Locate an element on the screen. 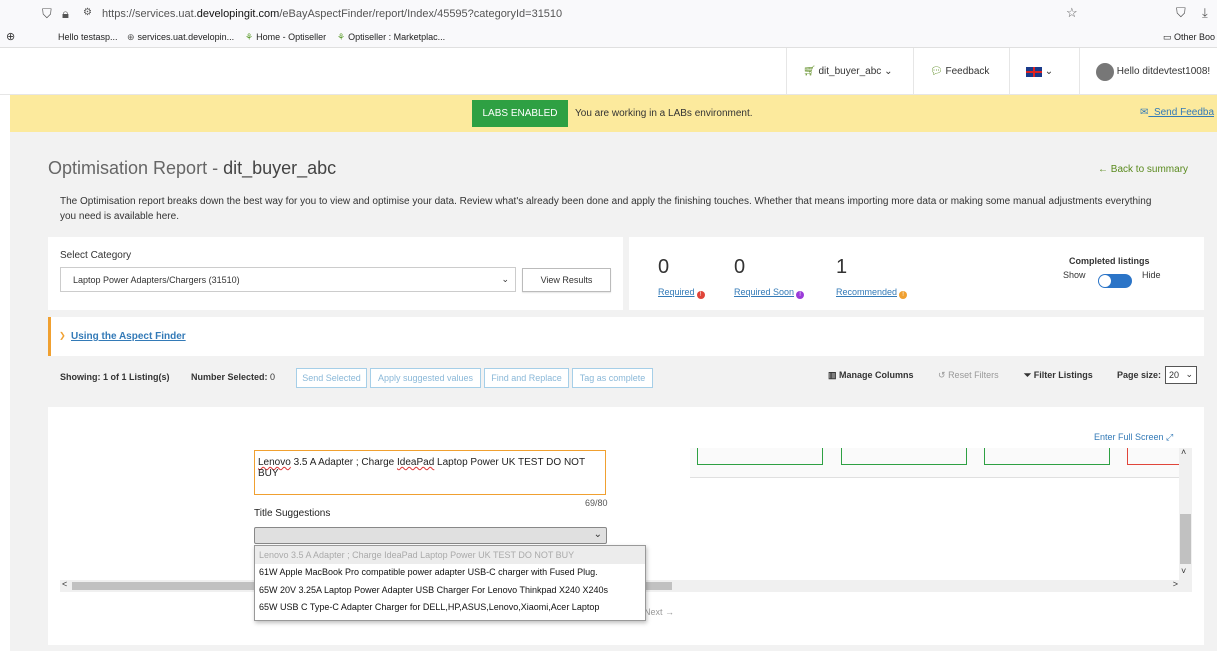 This screenshot has height=651, width=1217. category-select: Laptop Power Adapters/Chargers (31510) ⌄ is located at coordinates (288, 279).